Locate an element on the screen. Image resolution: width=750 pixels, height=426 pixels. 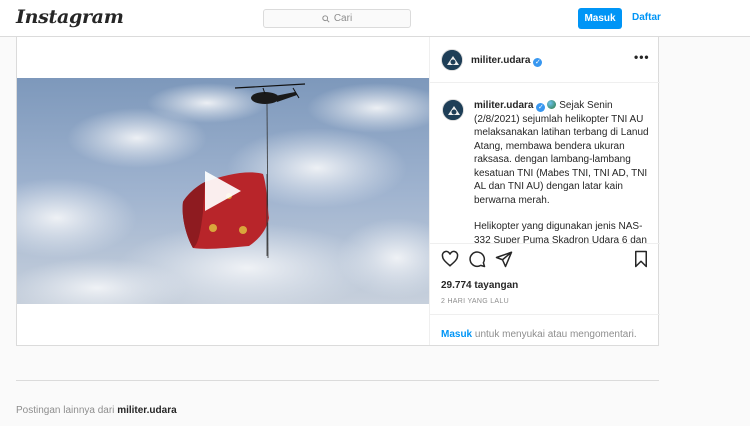
comment-icon is located at coordinates (477, 259).